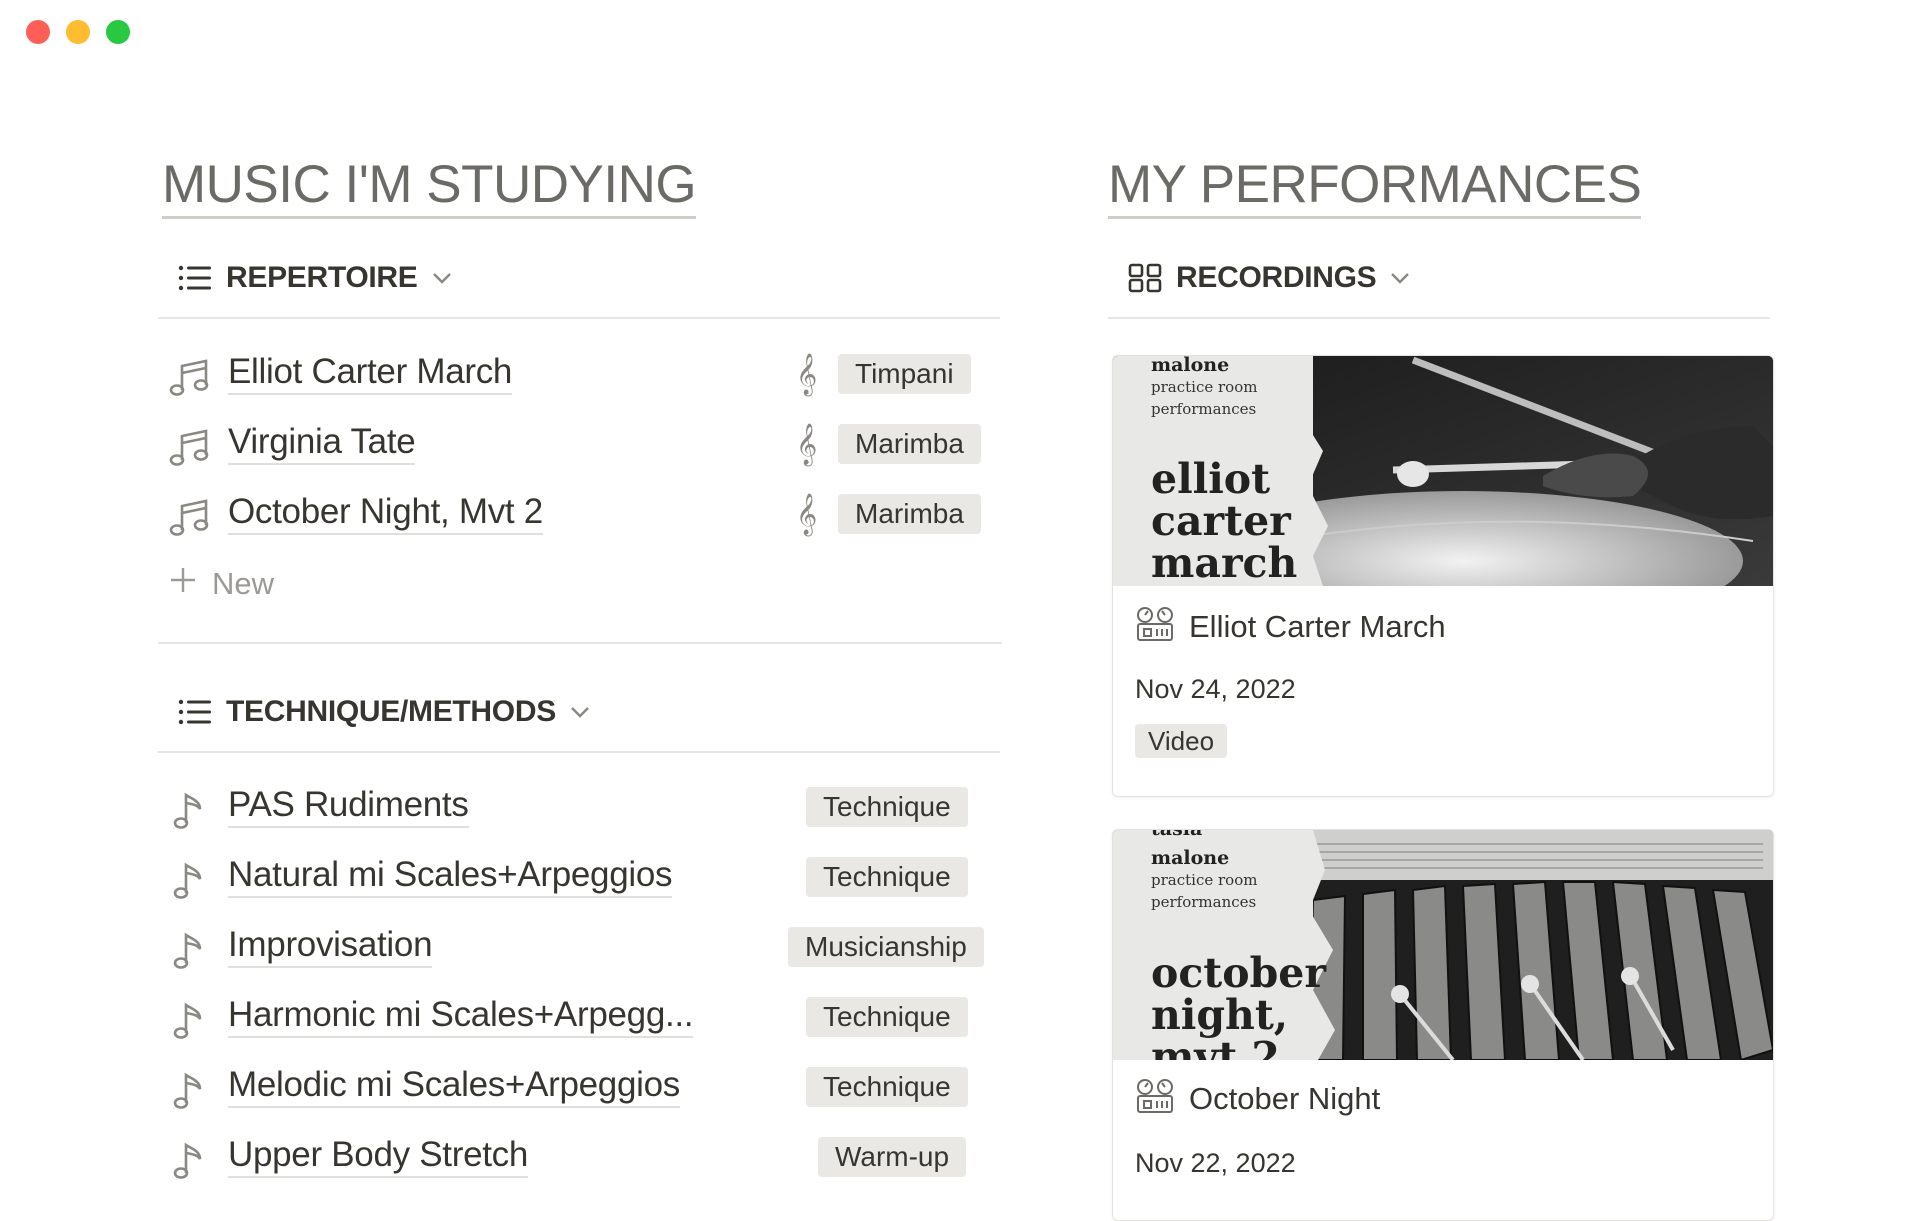 The width and height of the screenshot is (1920, 1221). I want to click on item-title: Elliot Carter March, so click(370, 373).